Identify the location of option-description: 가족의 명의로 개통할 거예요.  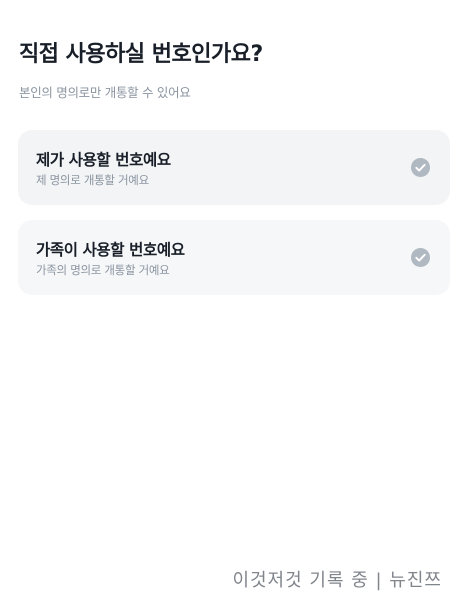
(103, 270).